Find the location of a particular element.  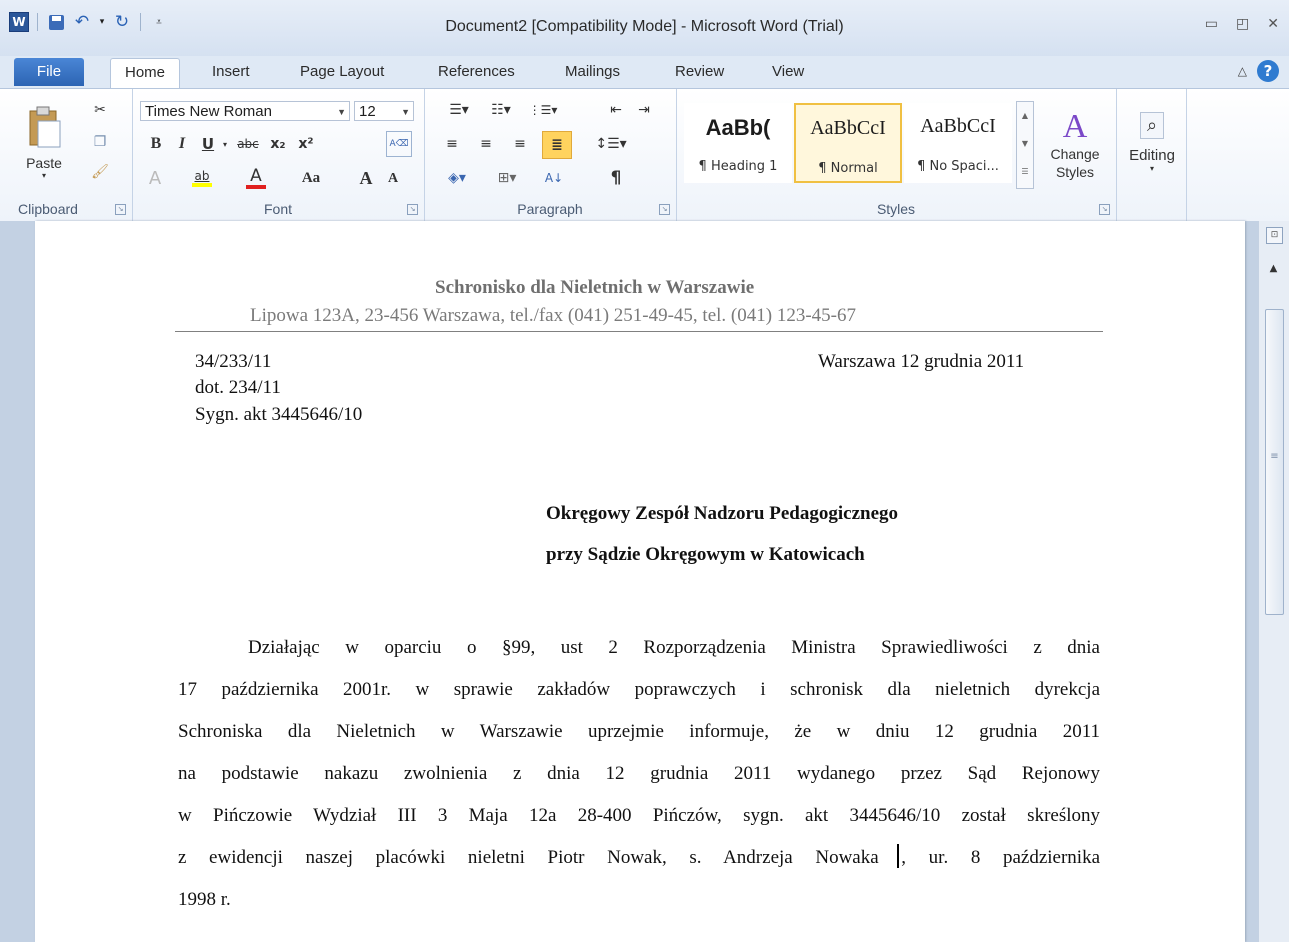

format-painter-icon: 🖌 is located at coordinates (100, 172).